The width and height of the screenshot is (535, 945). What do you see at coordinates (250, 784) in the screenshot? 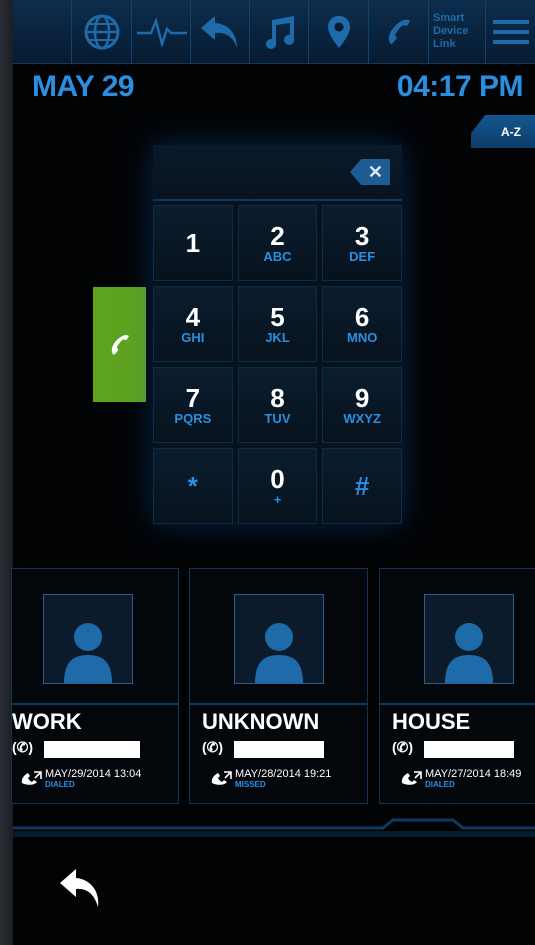
I see `call-status: MISSED` at bounding box center [250, 784].